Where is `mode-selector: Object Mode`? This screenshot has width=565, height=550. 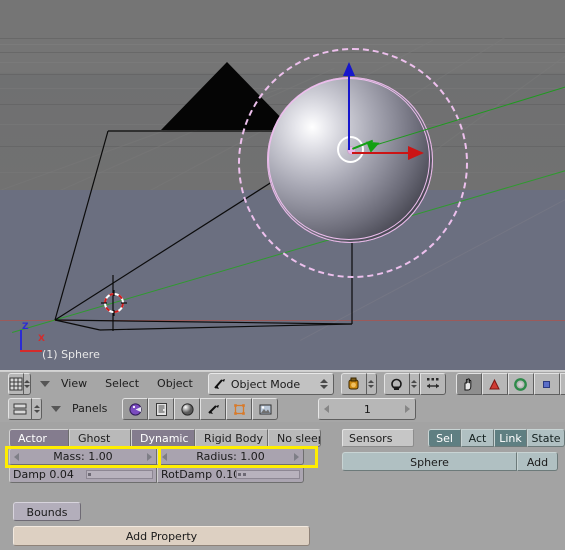
mode-selector: Object Mode is located at coordinates (270, 384).